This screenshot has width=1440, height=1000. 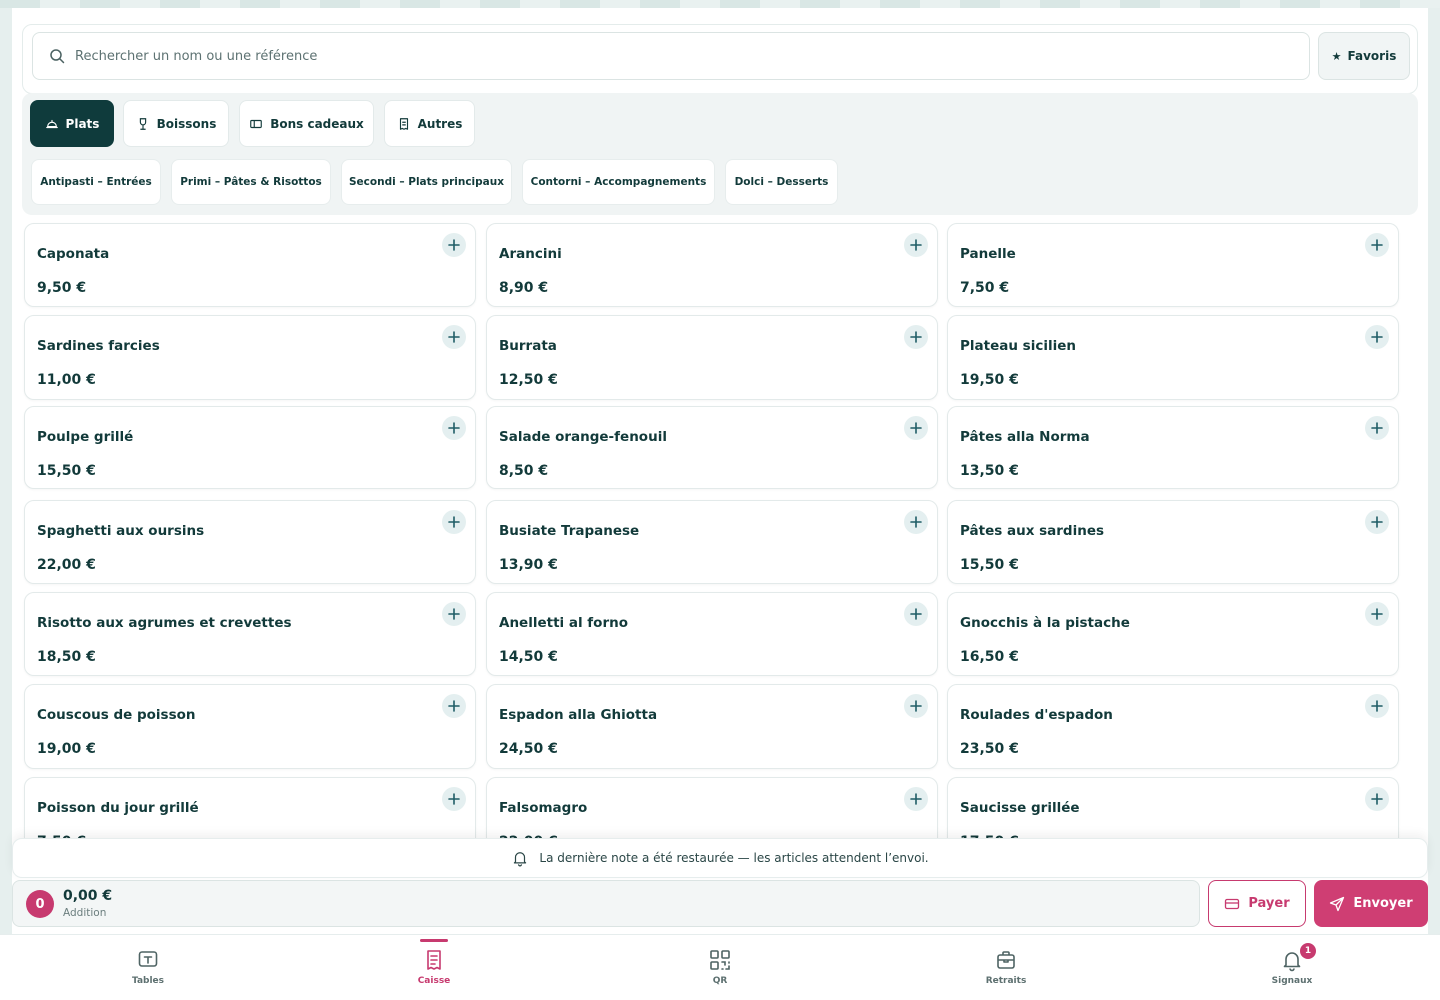 I want to click on qr-code-icon, so click(x=720, y=960).